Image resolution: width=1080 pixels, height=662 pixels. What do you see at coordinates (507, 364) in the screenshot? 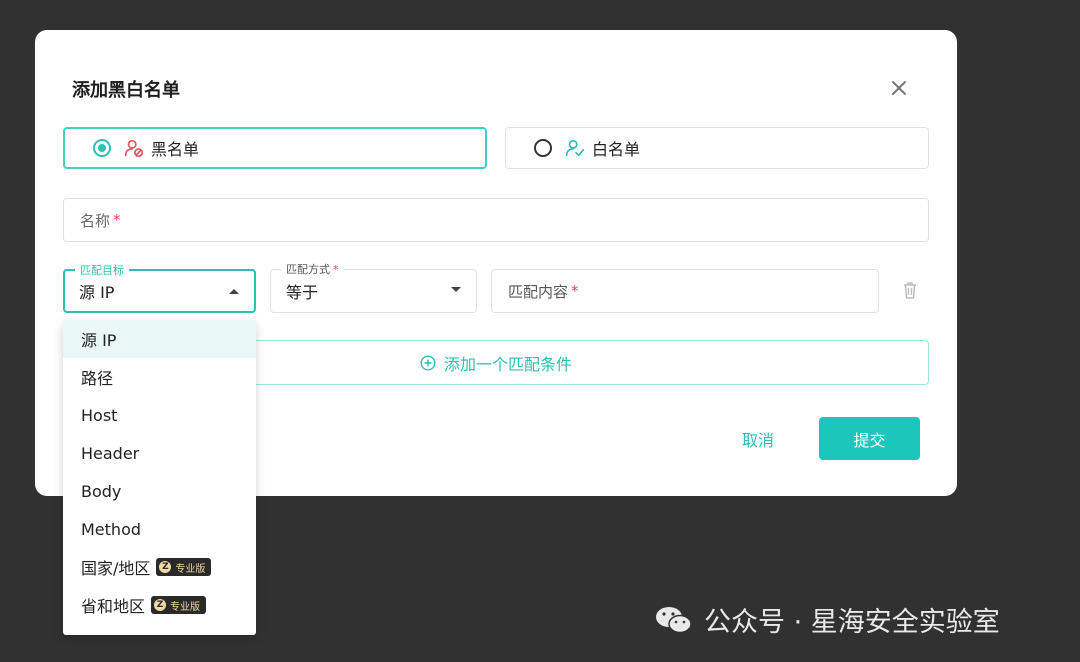
I see `add-condition-label: 添加一个匹配条件` at bounding box center [507, 364].